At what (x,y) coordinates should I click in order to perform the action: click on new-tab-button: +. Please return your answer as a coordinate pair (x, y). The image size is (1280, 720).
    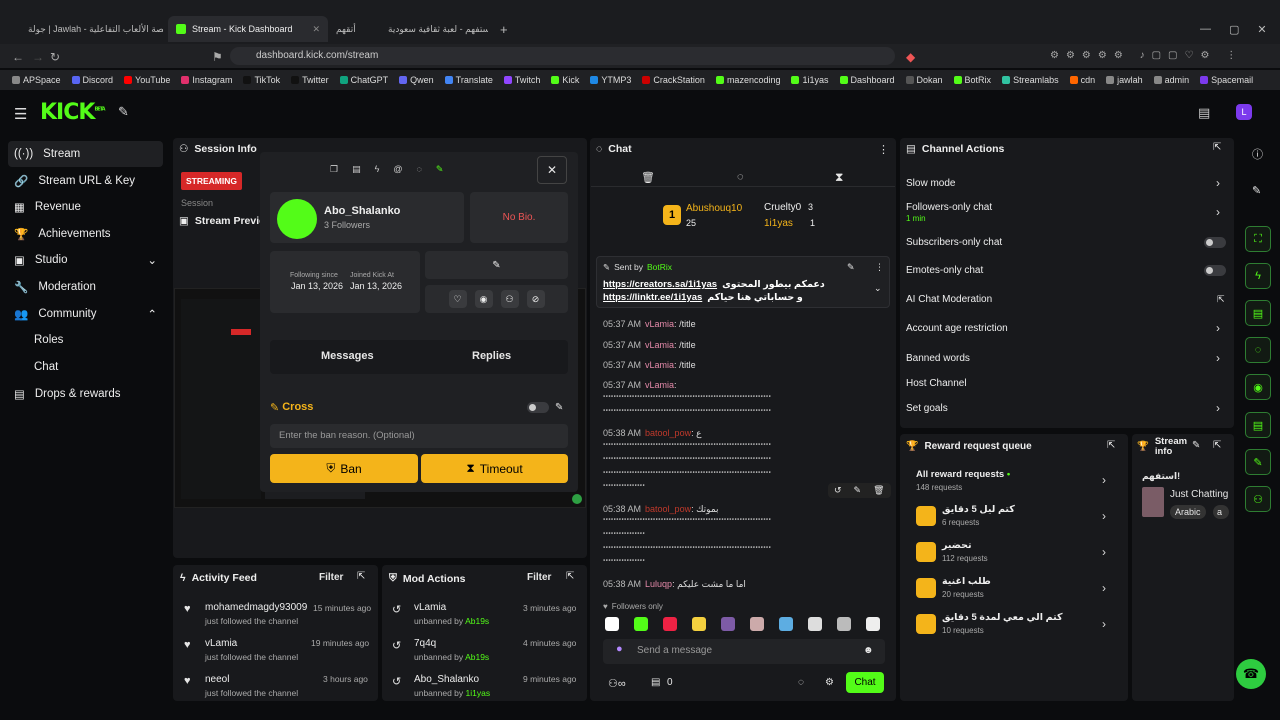
    Looking at the image, I should click on (504, 29).